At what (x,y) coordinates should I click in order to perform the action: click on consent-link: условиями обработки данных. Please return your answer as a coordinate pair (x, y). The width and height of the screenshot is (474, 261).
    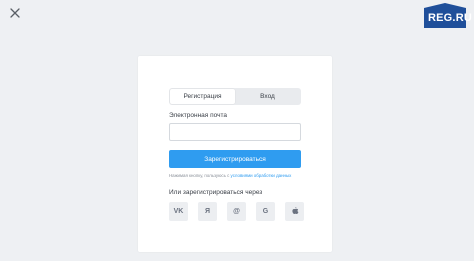
    Looking at the image, I should click on (261, 175).